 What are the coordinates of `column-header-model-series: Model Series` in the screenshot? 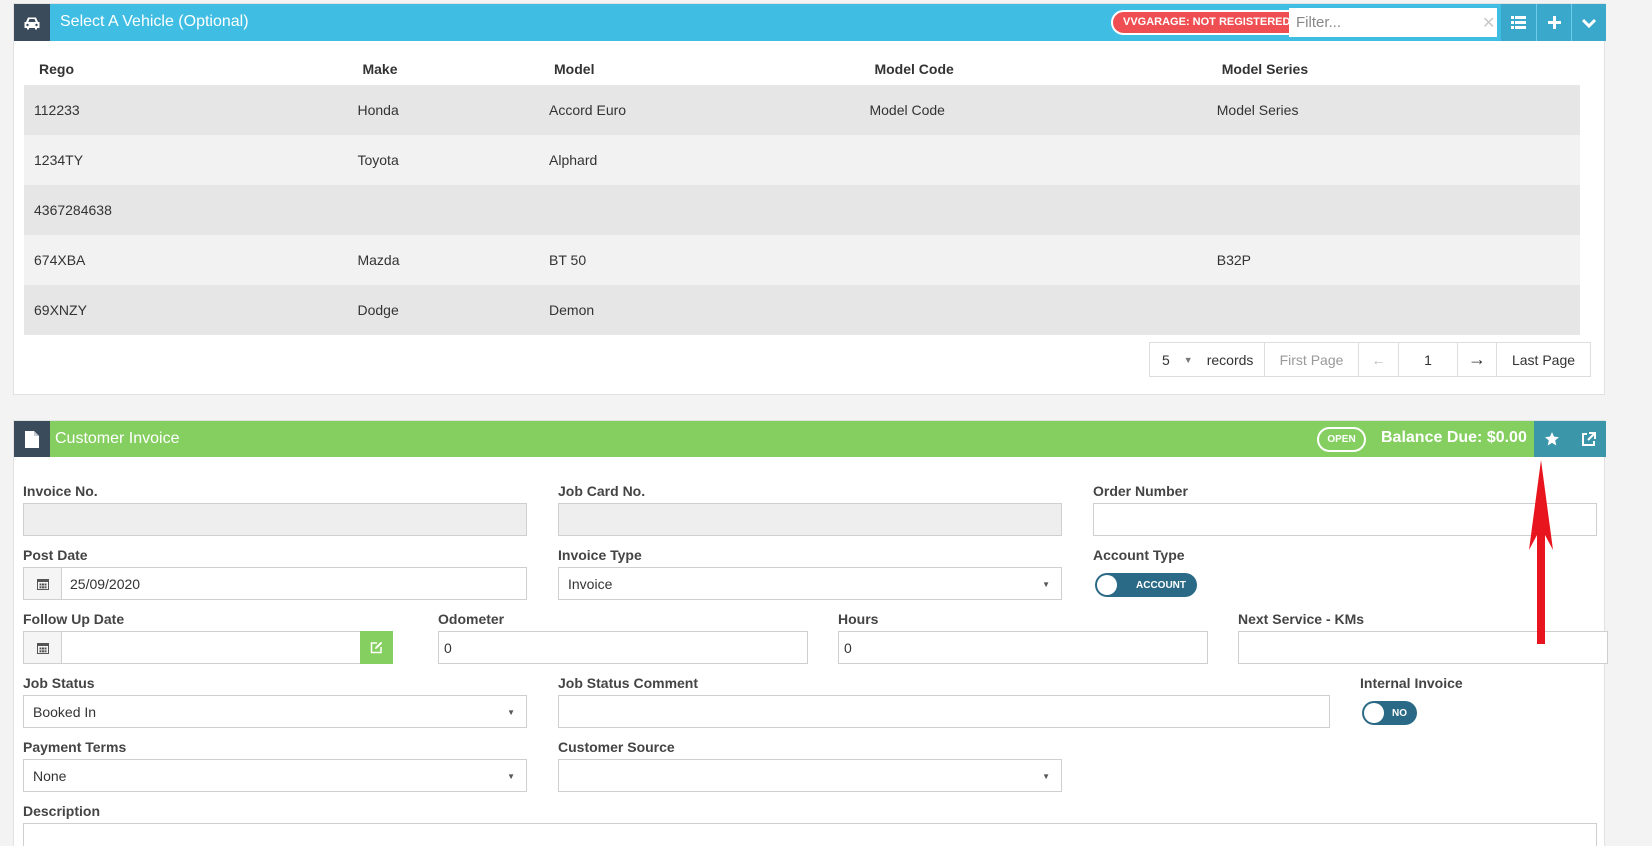 It's located at (1393, 68).